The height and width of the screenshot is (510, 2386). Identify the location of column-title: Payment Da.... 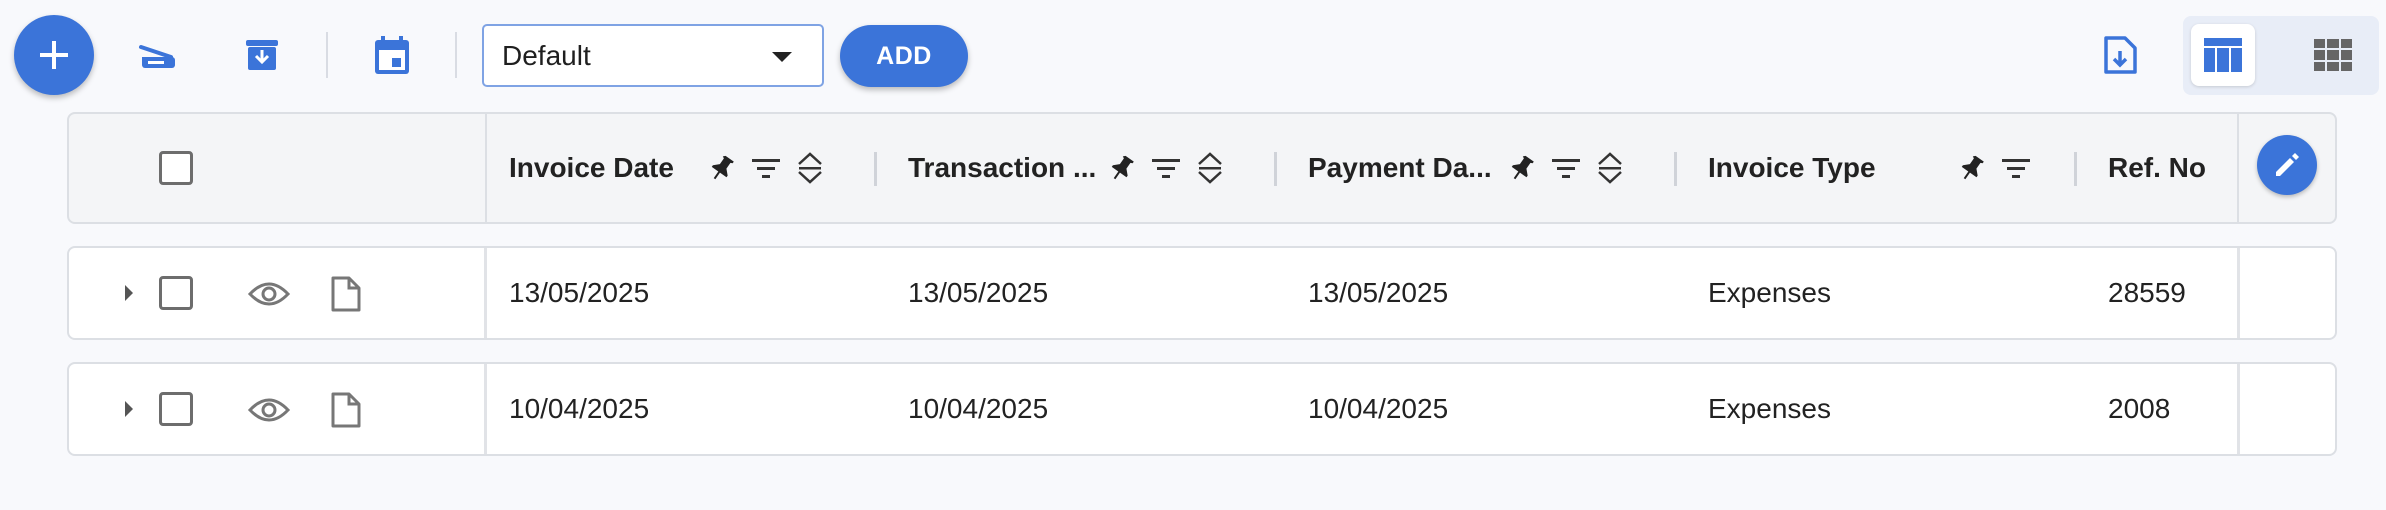
(1400, 167).